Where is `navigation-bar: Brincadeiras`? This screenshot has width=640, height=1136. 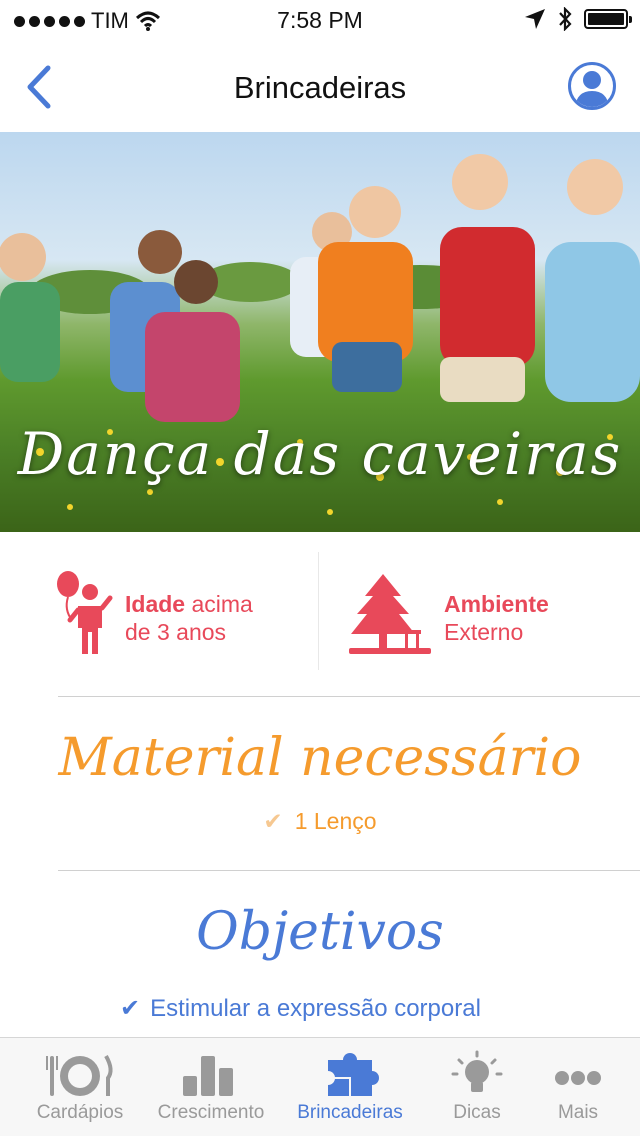 navigation-bar: Brincadeiras is located at coordinates (320, 86).